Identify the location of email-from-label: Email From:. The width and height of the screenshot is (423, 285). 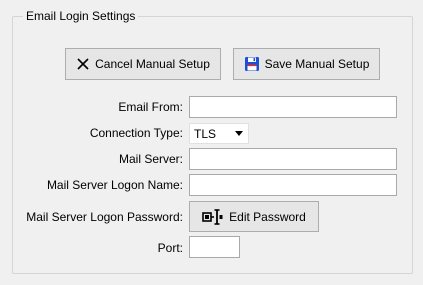
(150, 107).